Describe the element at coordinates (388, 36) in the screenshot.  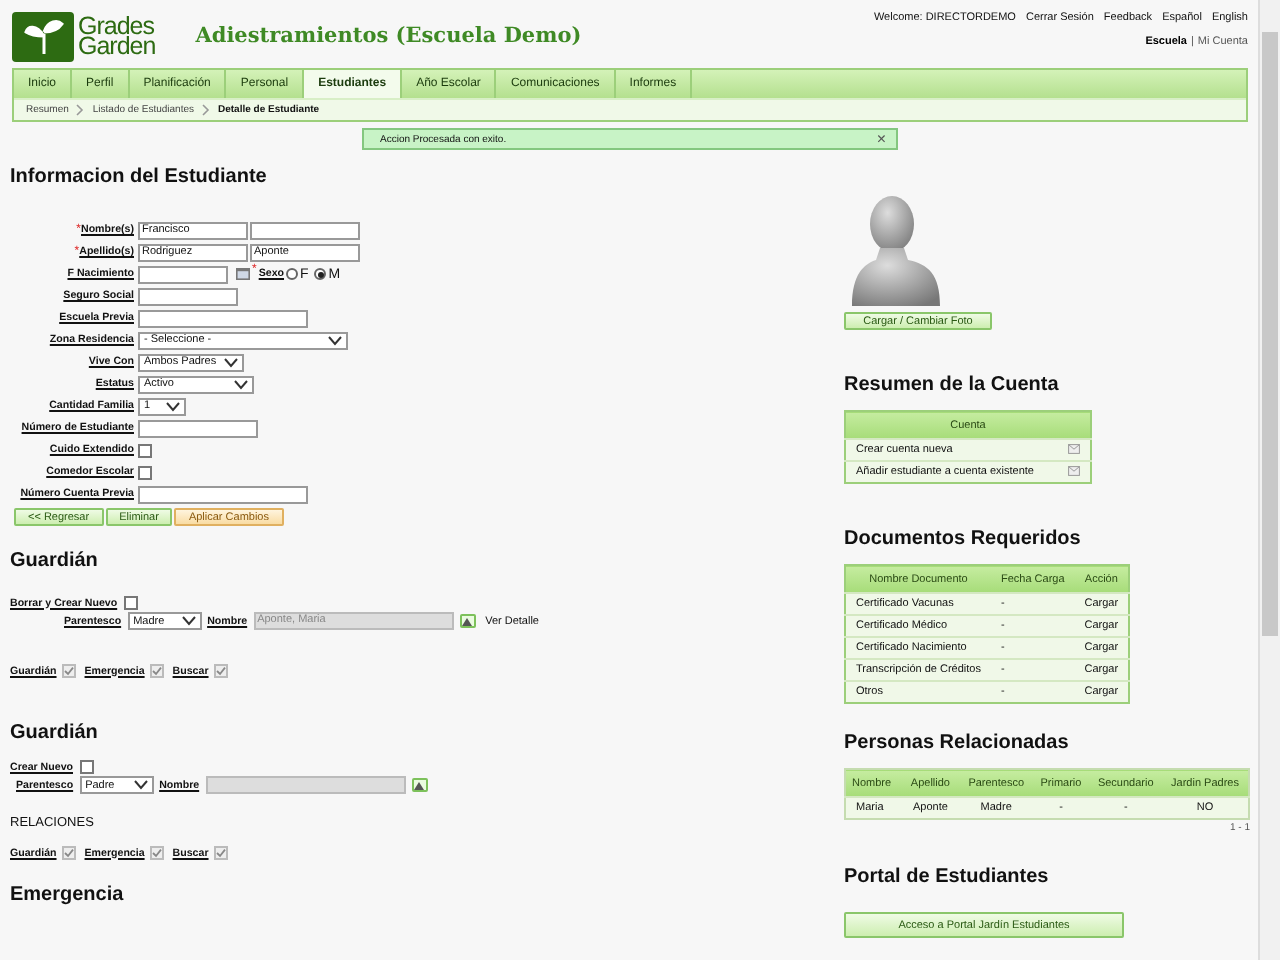
I see `app-title: Adiestramientos (Escuela Demo)` at that location.